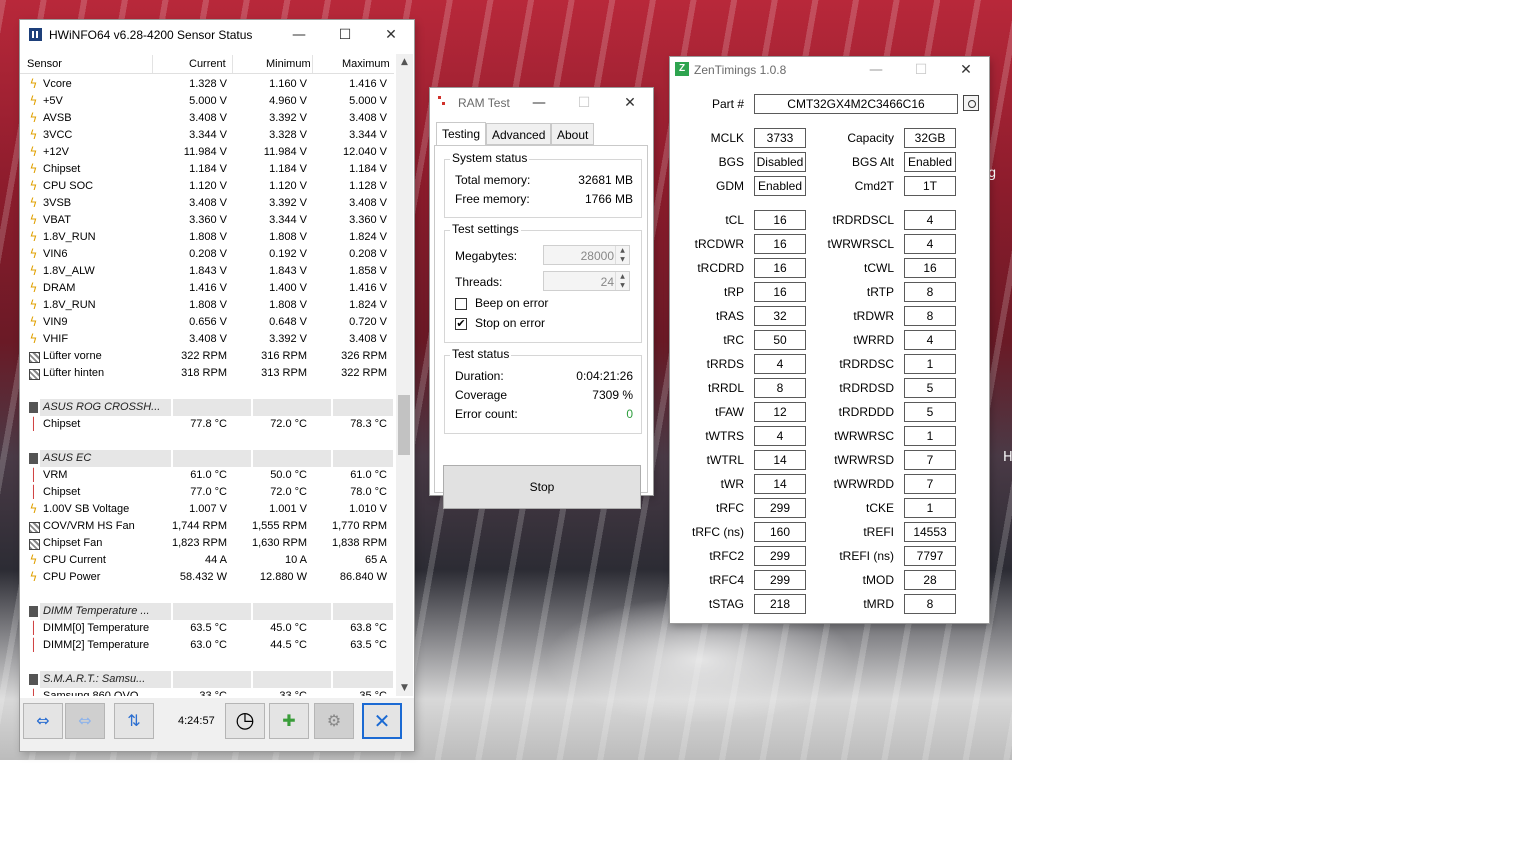 This screenshot has width=1536, height=864. What do you see at coordinates (207, 84) in the screenshot?
I see `sensor-row: ϟ Vcore 1.328 V 1.160 V 1.416 V` at bounding box center [207, 84].